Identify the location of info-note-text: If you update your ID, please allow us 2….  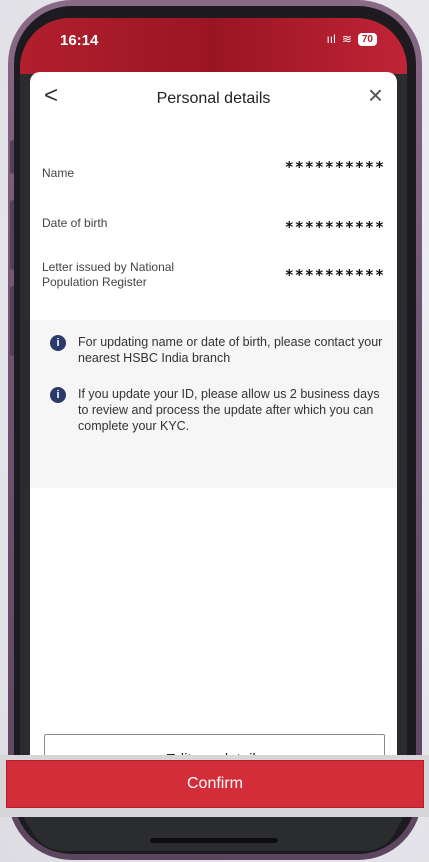
(229, 410).